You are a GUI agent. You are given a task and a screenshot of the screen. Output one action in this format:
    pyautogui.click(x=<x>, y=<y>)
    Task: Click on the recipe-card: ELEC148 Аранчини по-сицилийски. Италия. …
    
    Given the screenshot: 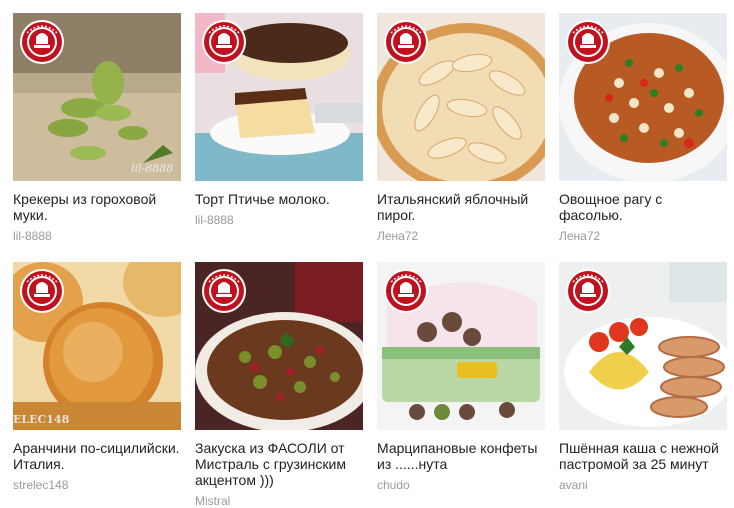 What is the action you would take?
    pyautogui.click(x=97, y=377)
    